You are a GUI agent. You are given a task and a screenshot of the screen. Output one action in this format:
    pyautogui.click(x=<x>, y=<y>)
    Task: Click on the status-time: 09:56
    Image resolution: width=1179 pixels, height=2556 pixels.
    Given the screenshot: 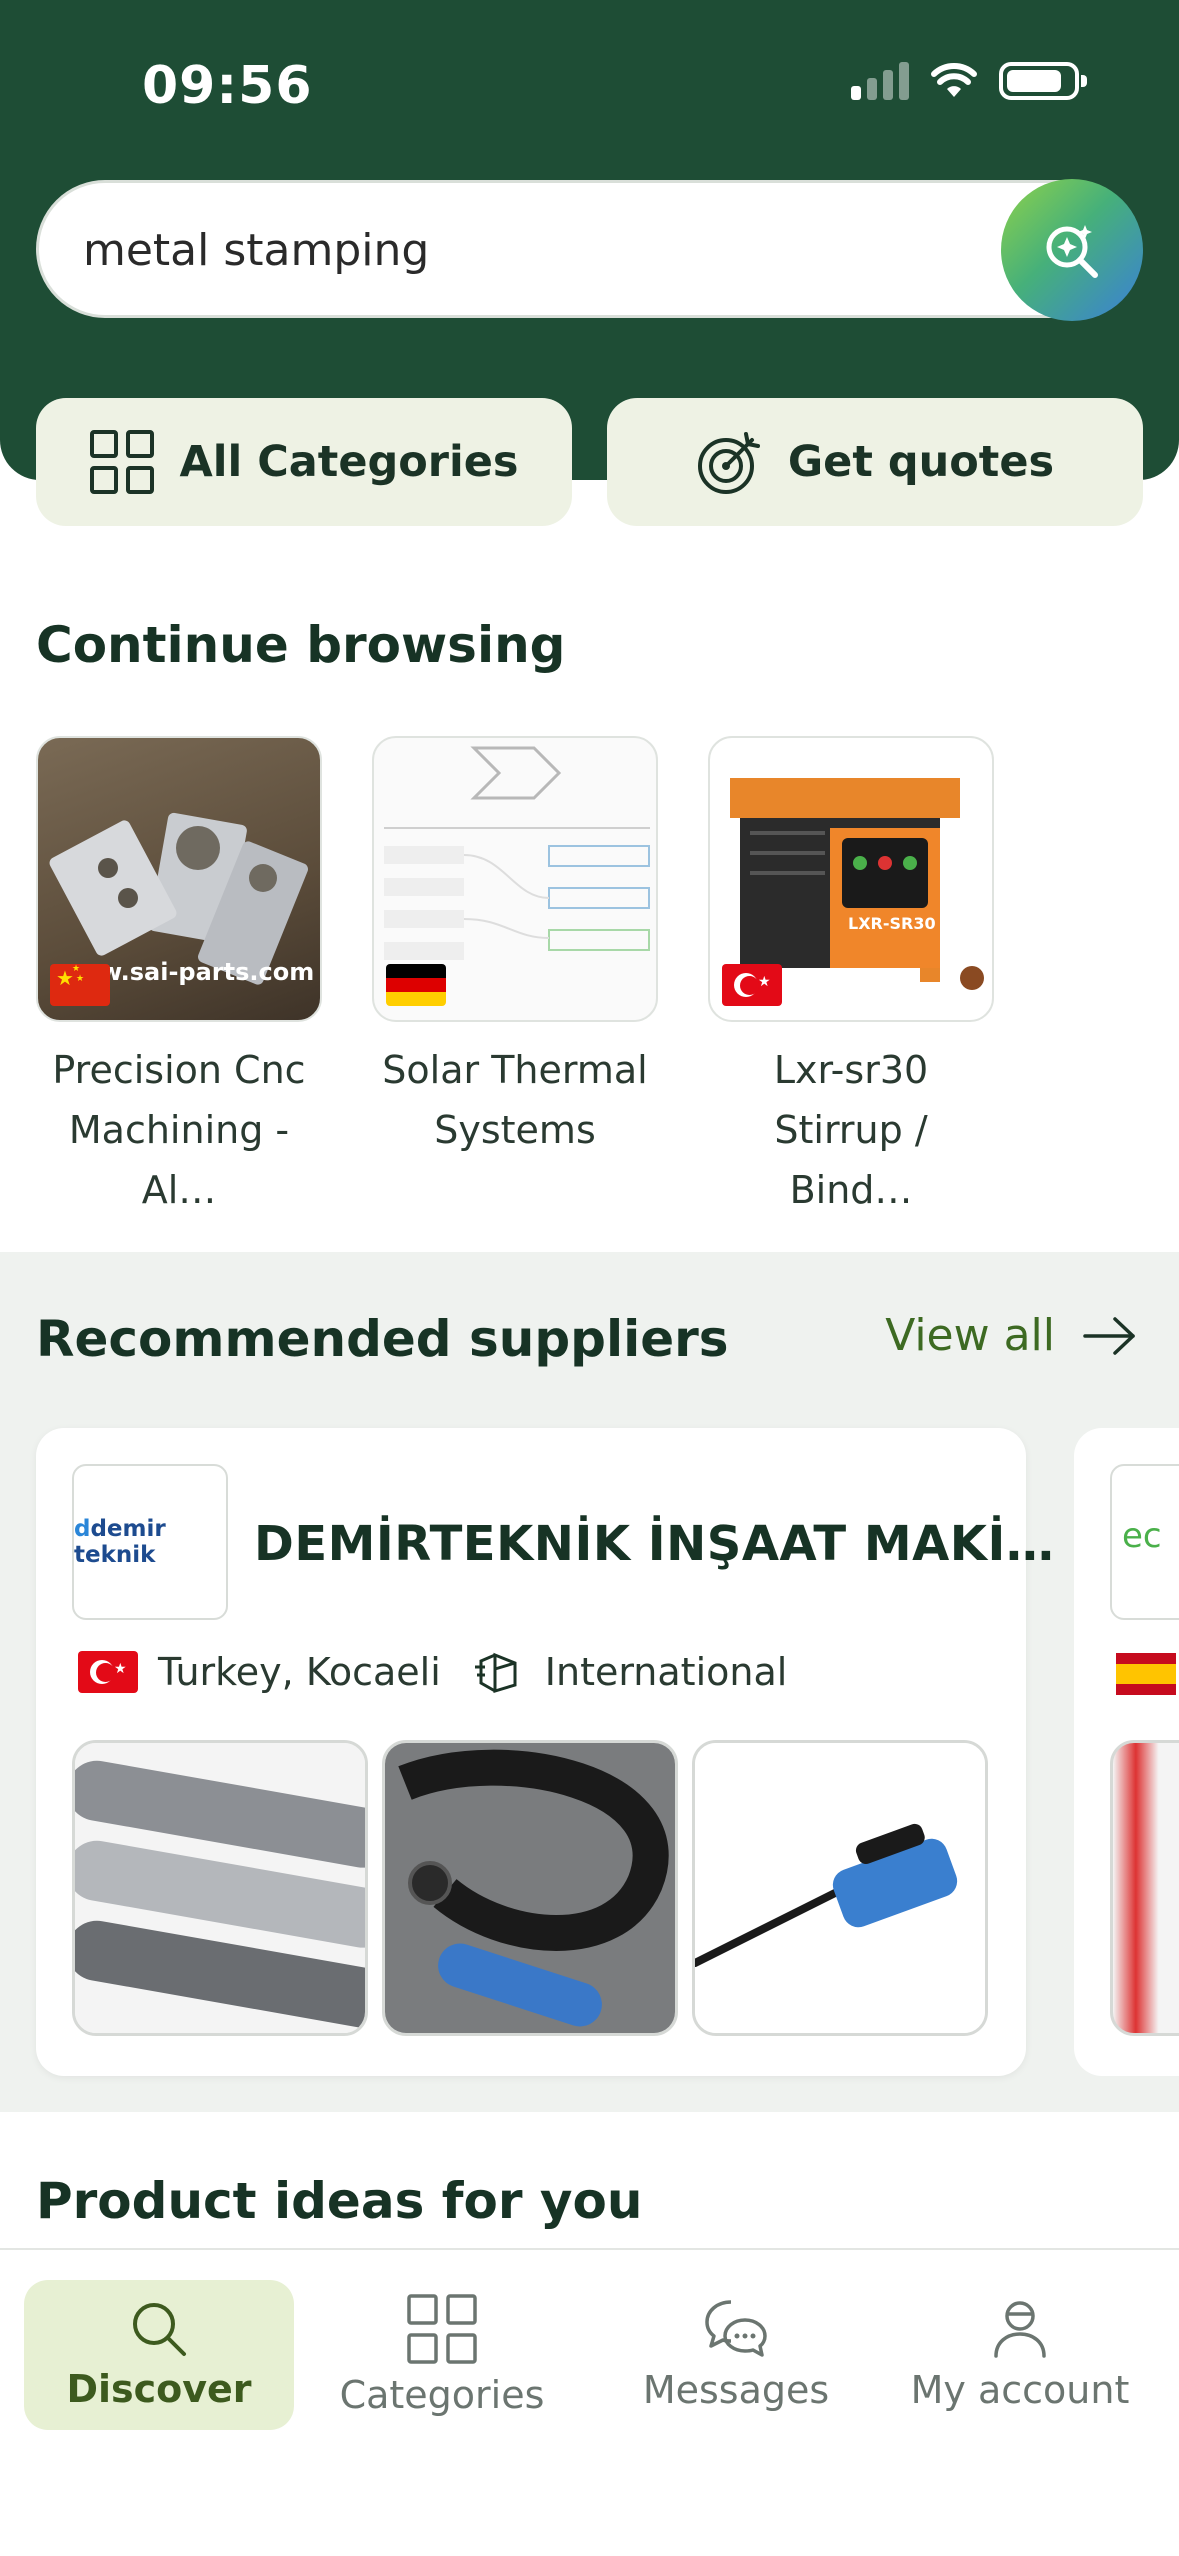 What is the action you would take?
    pyautogui.click(x=227, y=86)
    